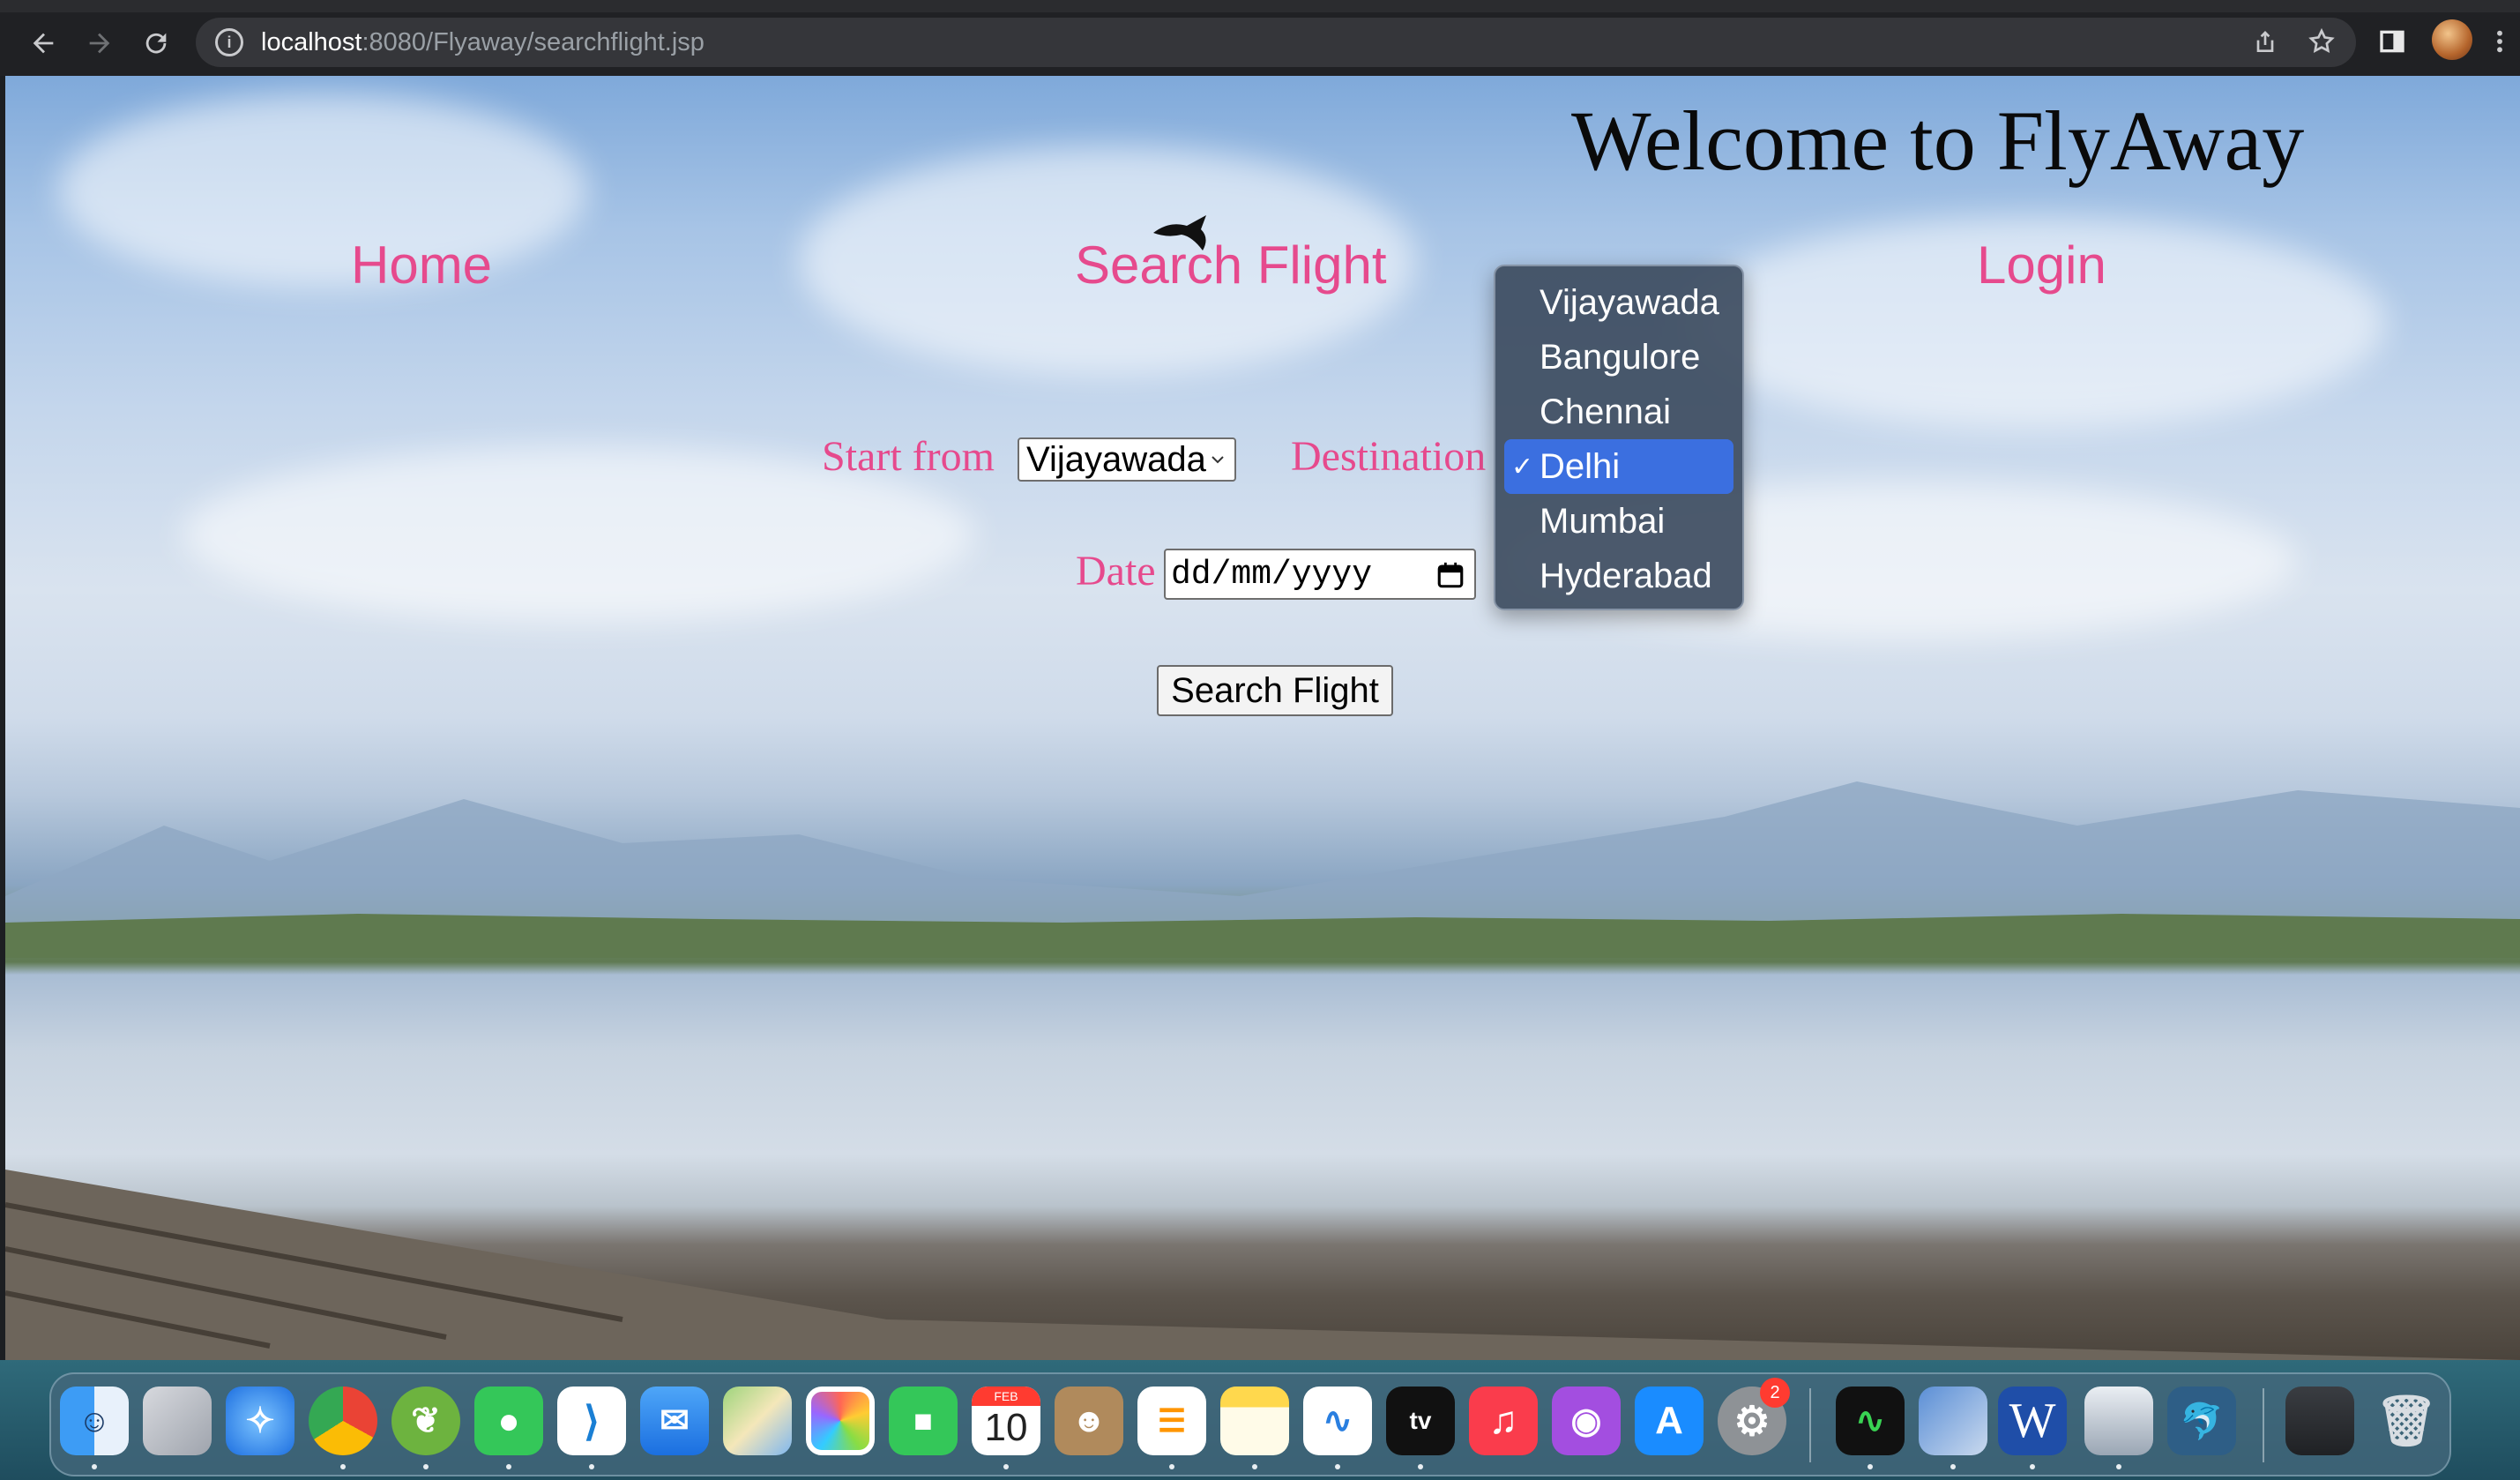 The image size is (2520, 1480). I want to click on side-panel-icon, so click(2392, 41).